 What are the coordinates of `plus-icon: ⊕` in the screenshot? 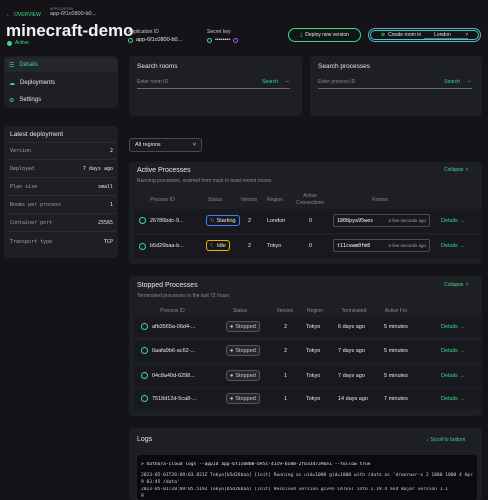 It's located at (383, 35).